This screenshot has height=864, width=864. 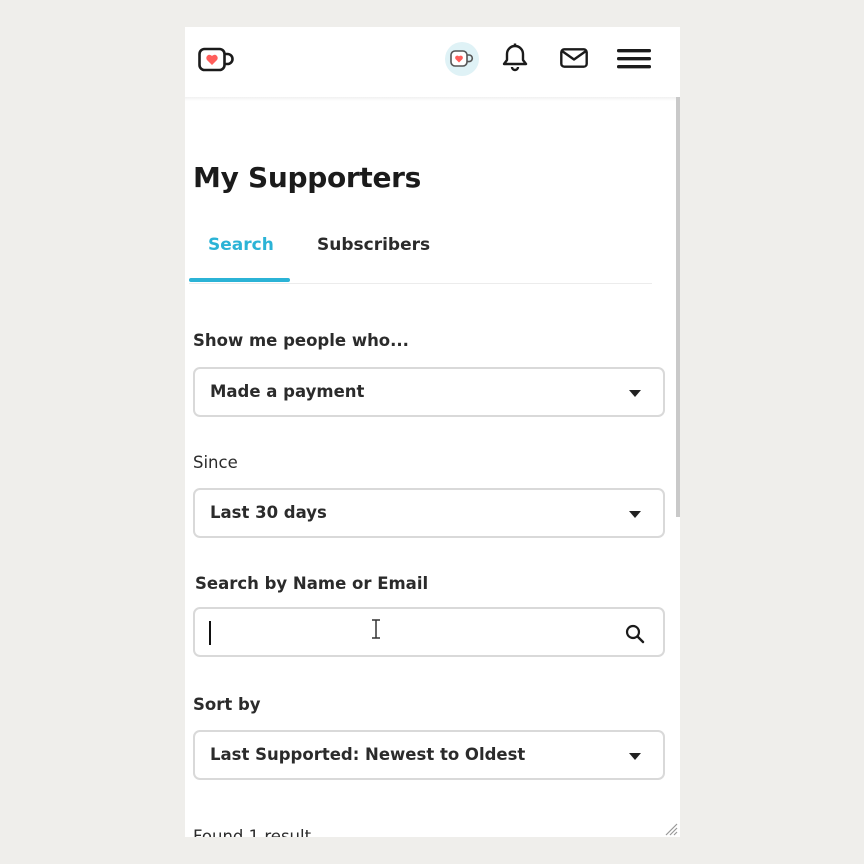 I want to click on resize-grip-icon, so click(x=671, y=829).